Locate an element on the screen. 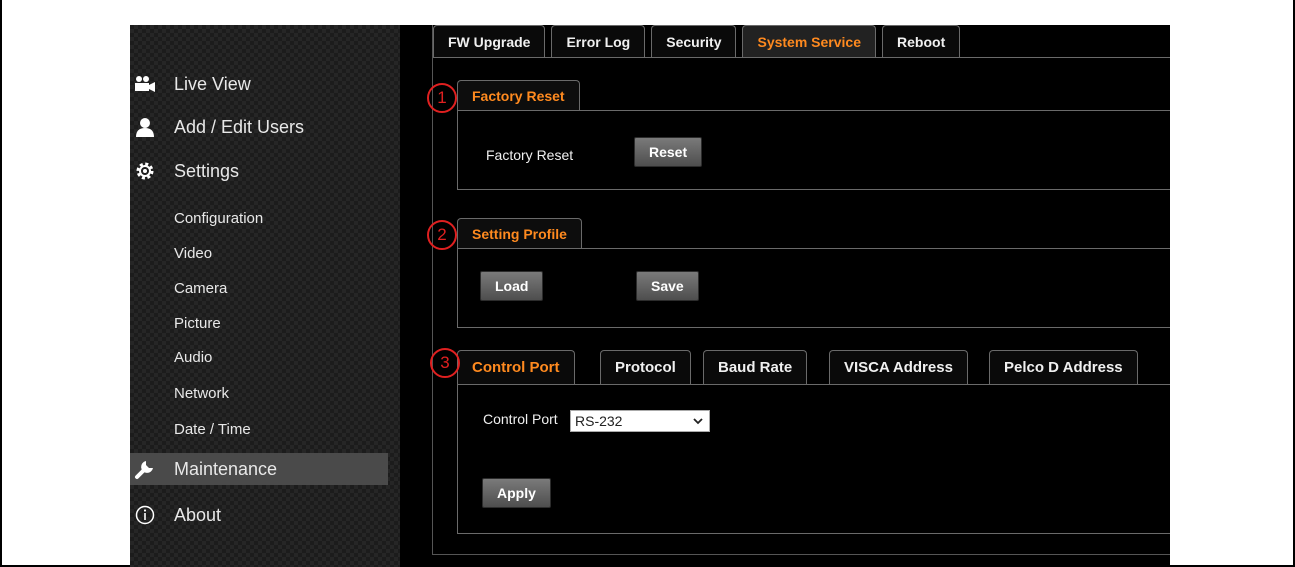 This screenshot has height=567, width=1295. sidebar-item-label: Add / Edit Users is located at coordinates (239, 126).